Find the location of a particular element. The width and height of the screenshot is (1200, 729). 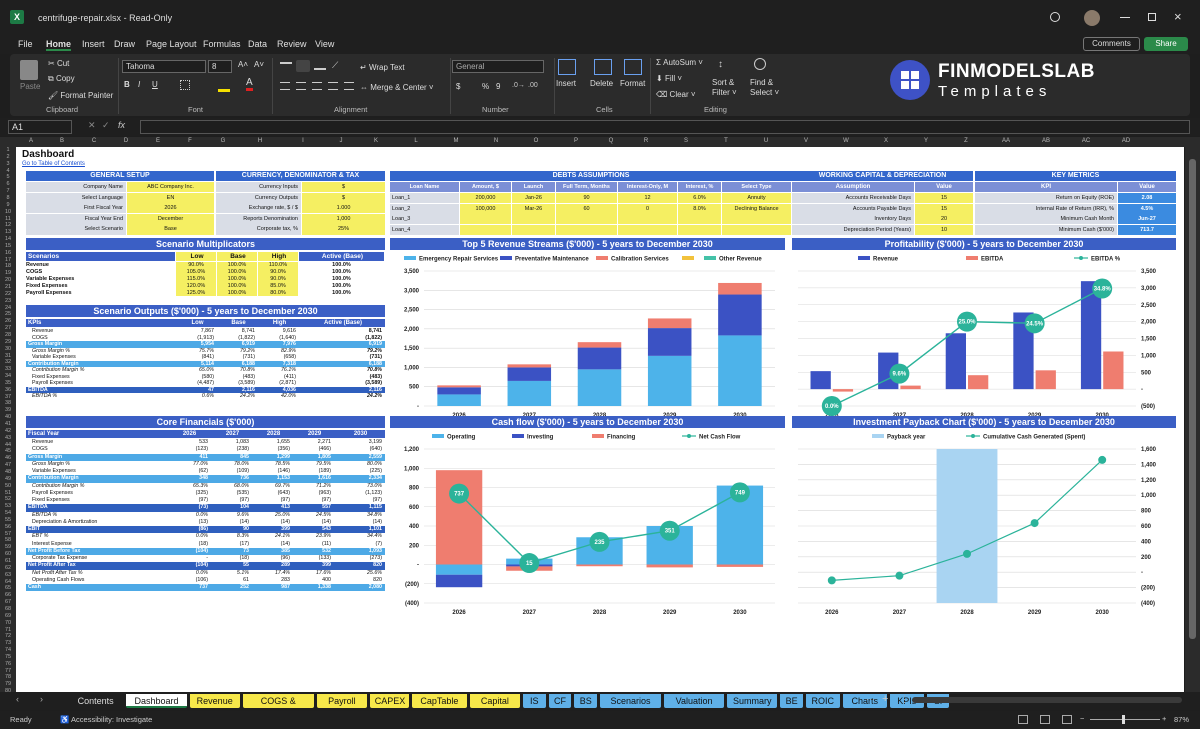

row-number: 19 is located at coordinates (8, 273).